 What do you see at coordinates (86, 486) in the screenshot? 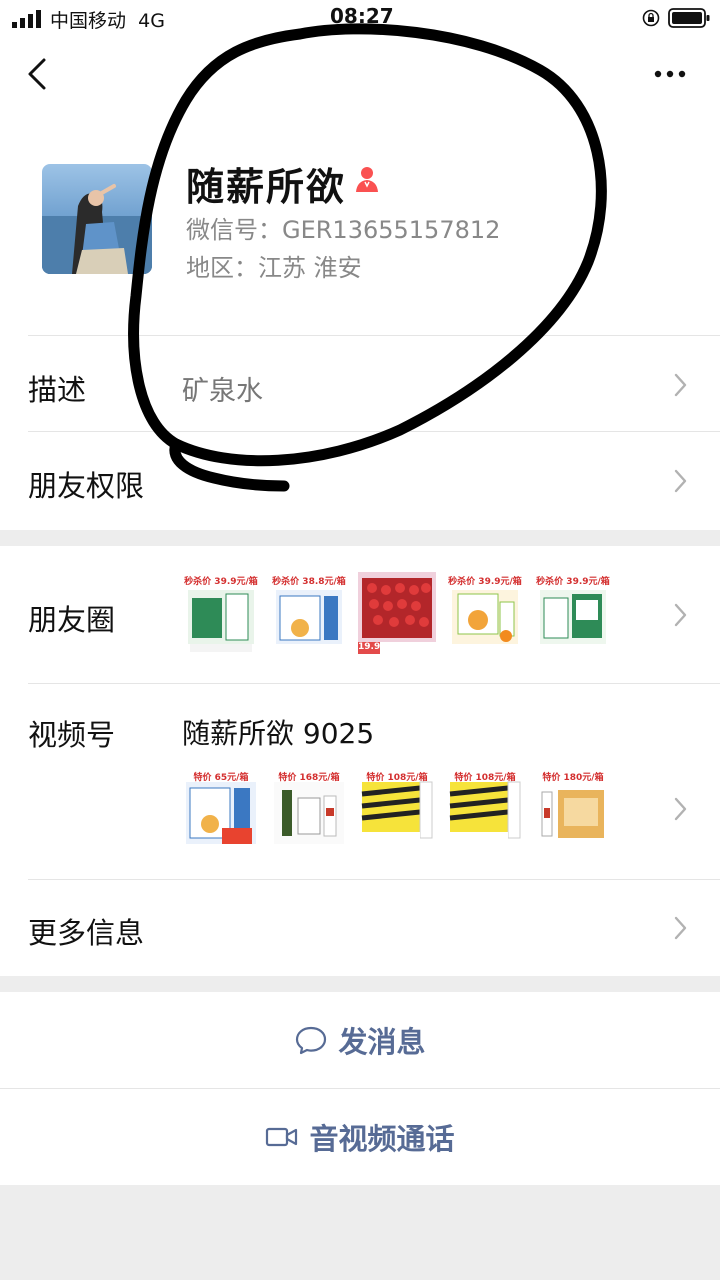
I see `permissions-label: 朋友权限` at bounding box center [86, 486].